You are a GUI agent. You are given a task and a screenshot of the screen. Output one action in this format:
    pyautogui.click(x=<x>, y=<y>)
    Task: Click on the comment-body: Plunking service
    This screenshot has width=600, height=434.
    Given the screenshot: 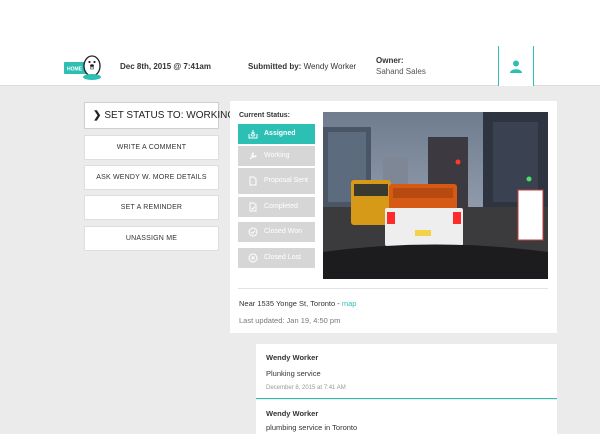 What is the action you would take?
    pyautogui.click(x=293, y=373)
    